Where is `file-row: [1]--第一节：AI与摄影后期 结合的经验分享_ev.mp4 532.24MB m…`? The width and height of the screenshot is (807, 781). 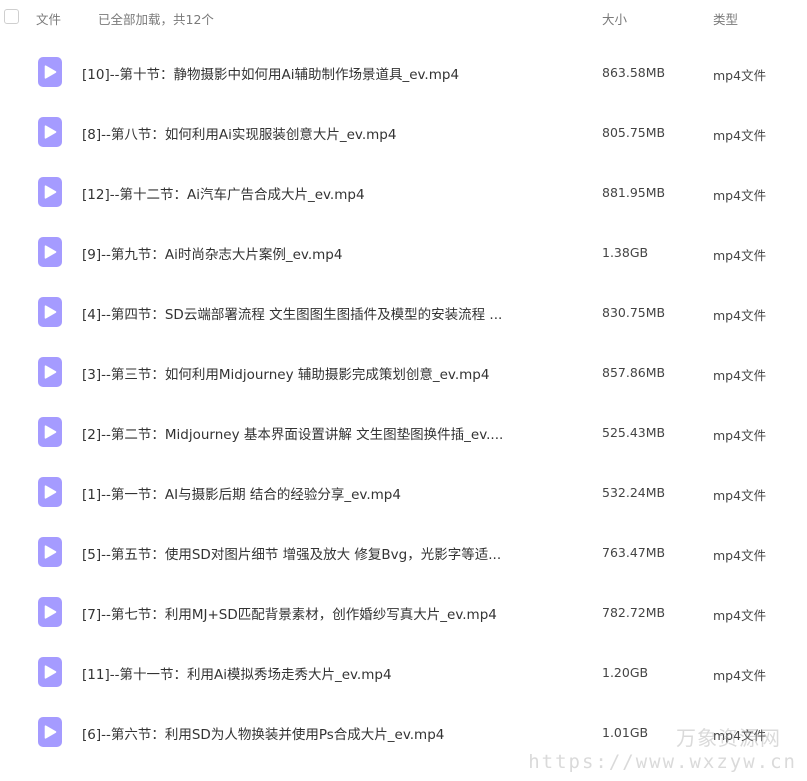 file-row: [1]--第一节：AI与摄影后期 结合的经验分享_ev.mp4 532.24MB m… is located at coordinates (403, 492).